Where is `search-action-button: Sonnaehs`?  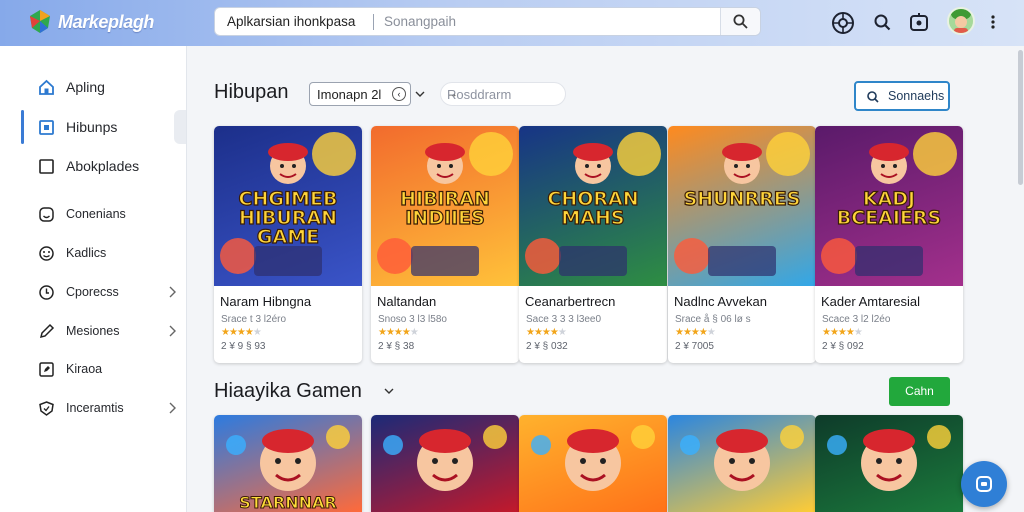
search-action-button: Sonnaehs is located at coordinates (902, 96).